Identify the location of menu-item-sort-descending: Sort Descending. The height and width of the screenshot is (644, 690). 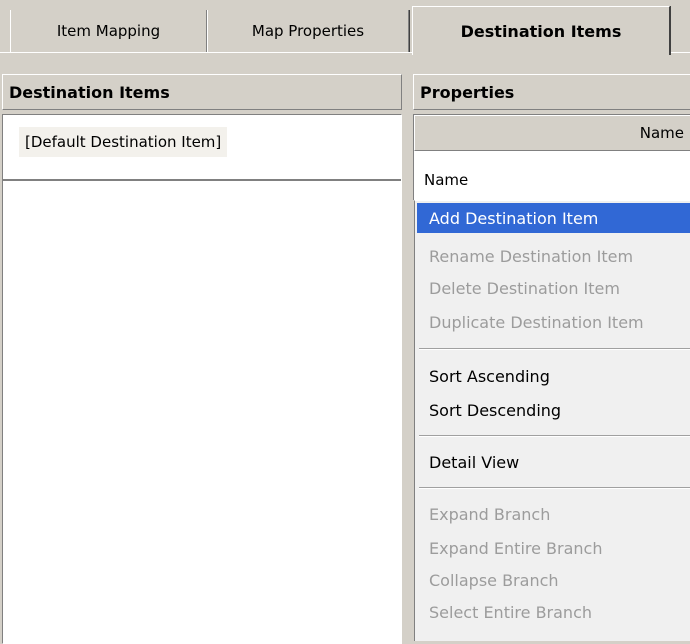
(553, 410).